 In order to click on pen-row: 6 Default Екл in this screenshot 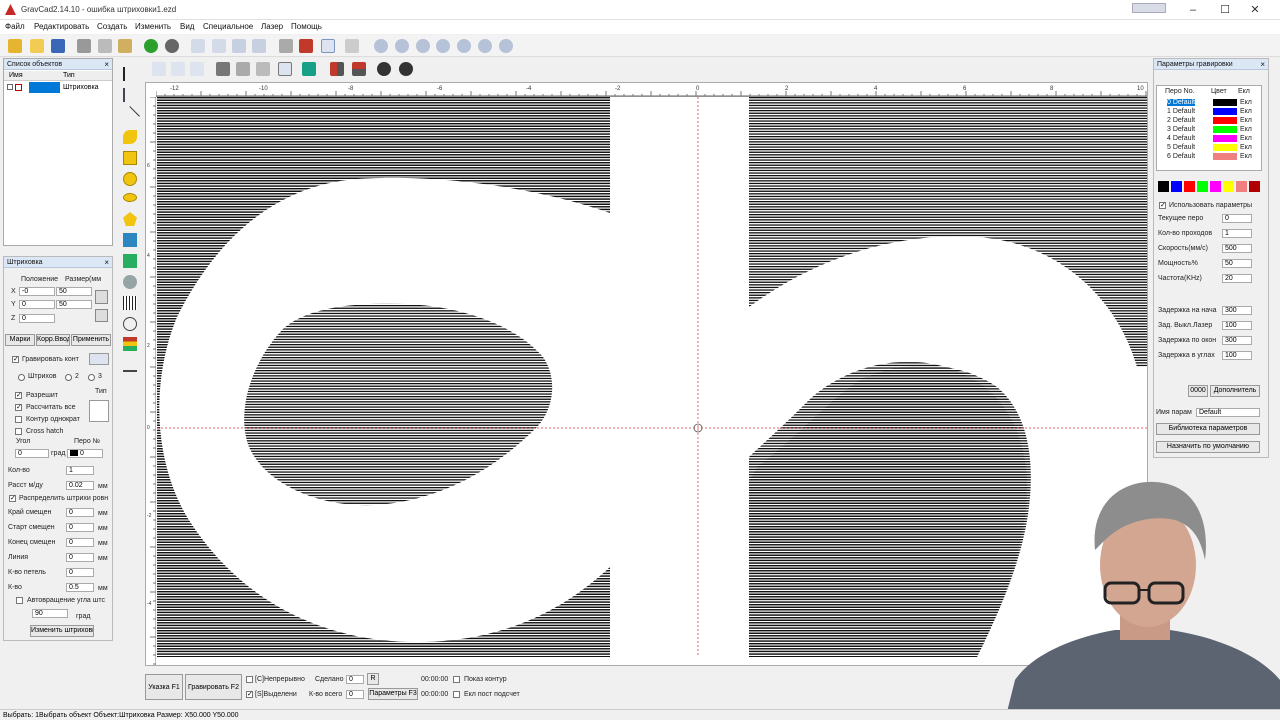, I will do `click(1211, 156)`.